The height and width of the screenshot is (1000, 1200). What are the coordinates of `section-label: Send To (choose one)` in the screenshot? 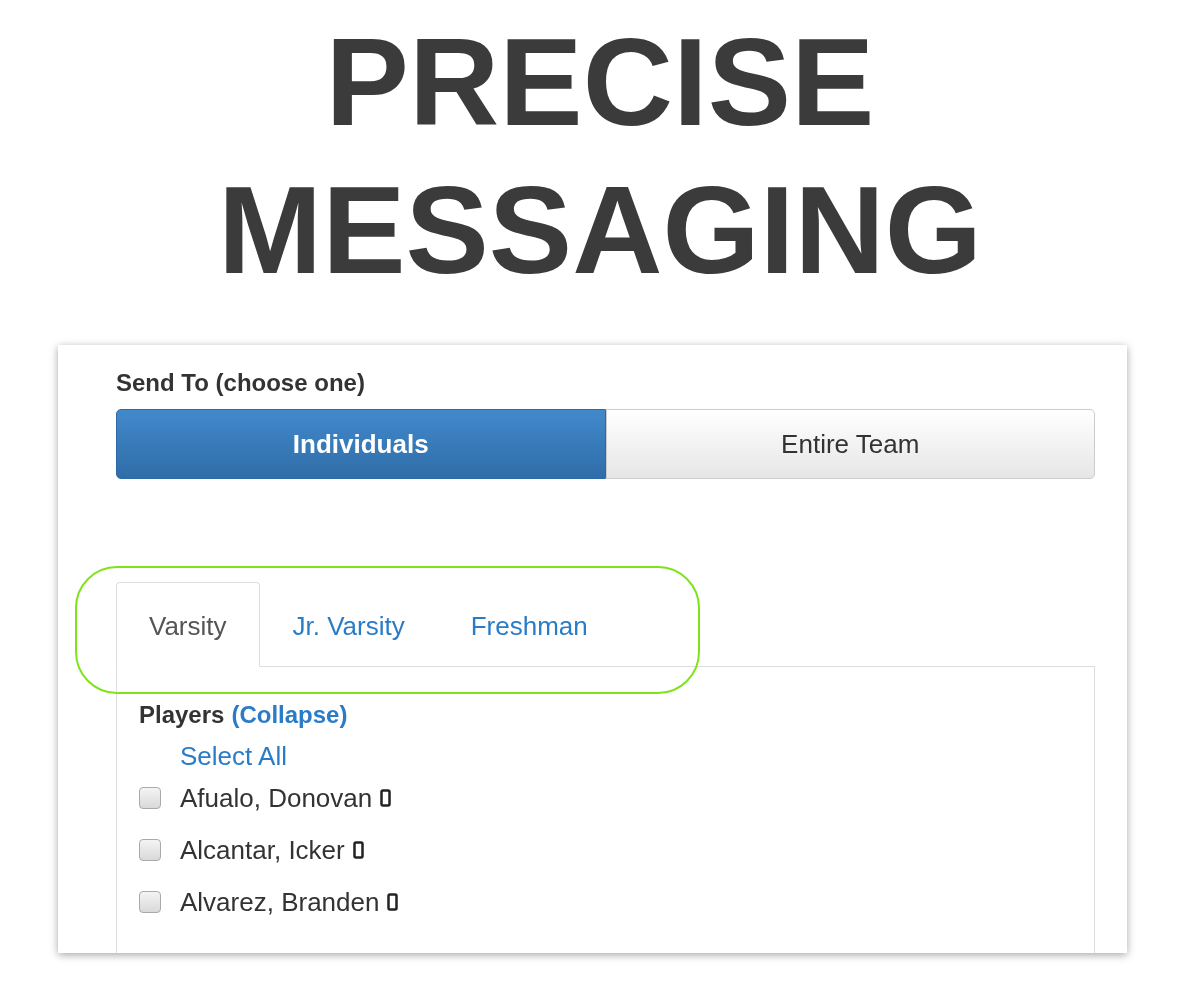 It's located at (240, 383).